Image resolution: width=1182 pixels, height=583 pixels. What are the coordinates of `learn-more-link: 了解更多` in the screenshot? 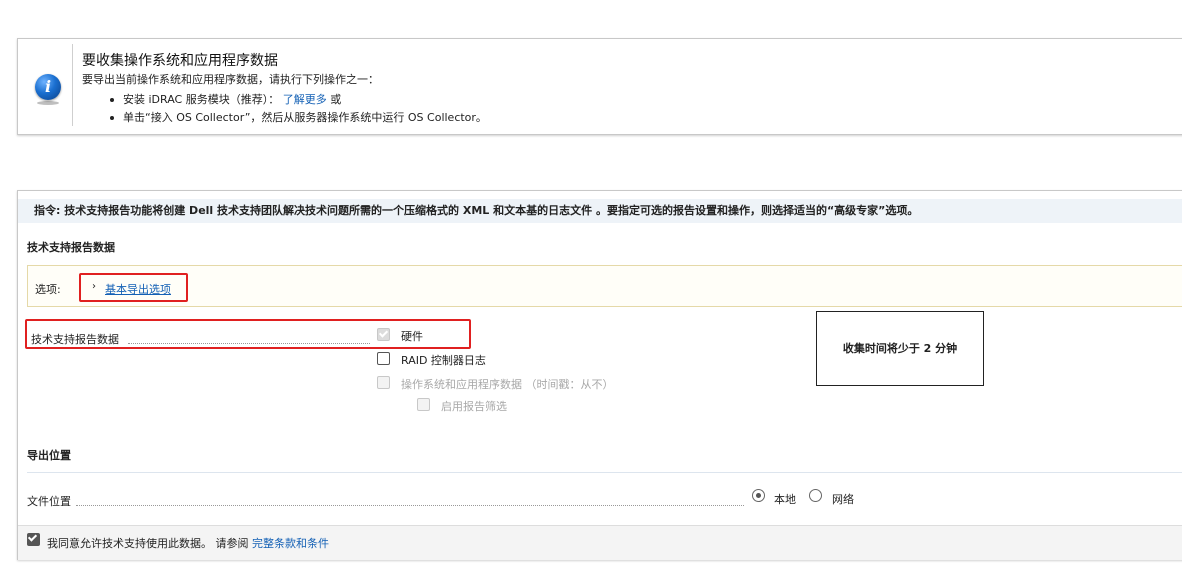 It's located at (305, 99).